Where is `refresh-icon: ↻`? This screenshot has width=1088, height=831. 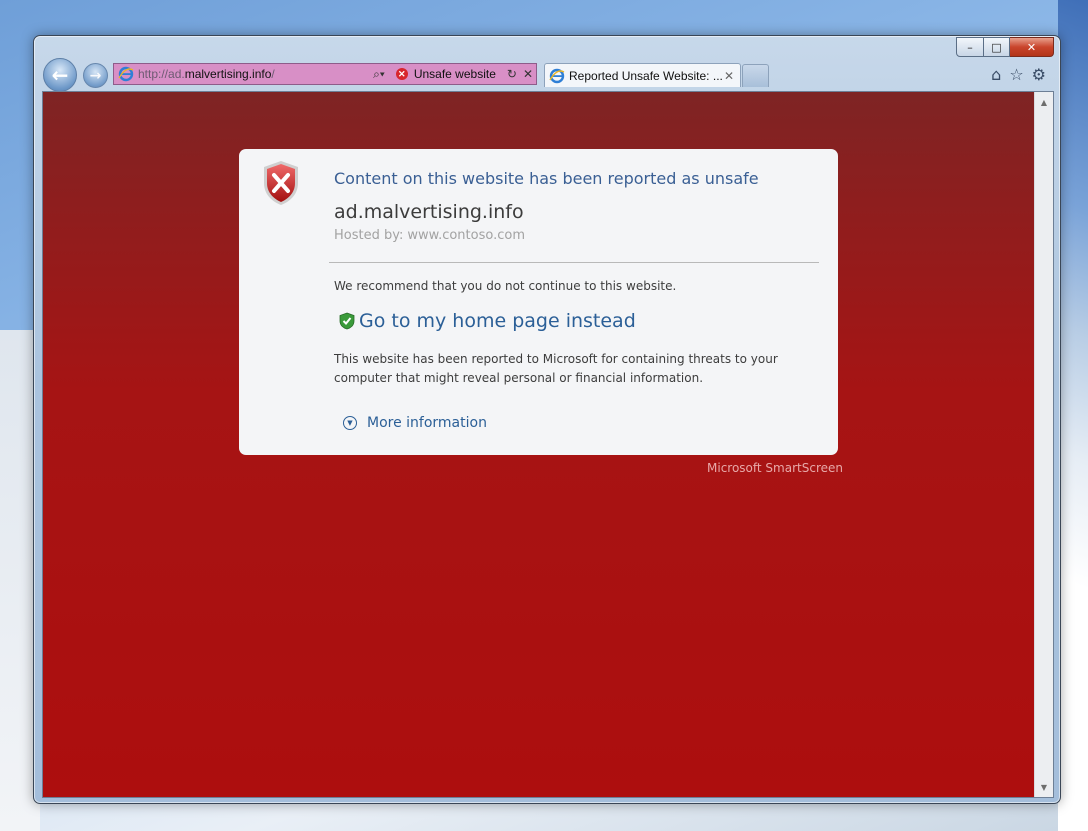 refresh-icon: ↻ is located at coordinates (512, 74).